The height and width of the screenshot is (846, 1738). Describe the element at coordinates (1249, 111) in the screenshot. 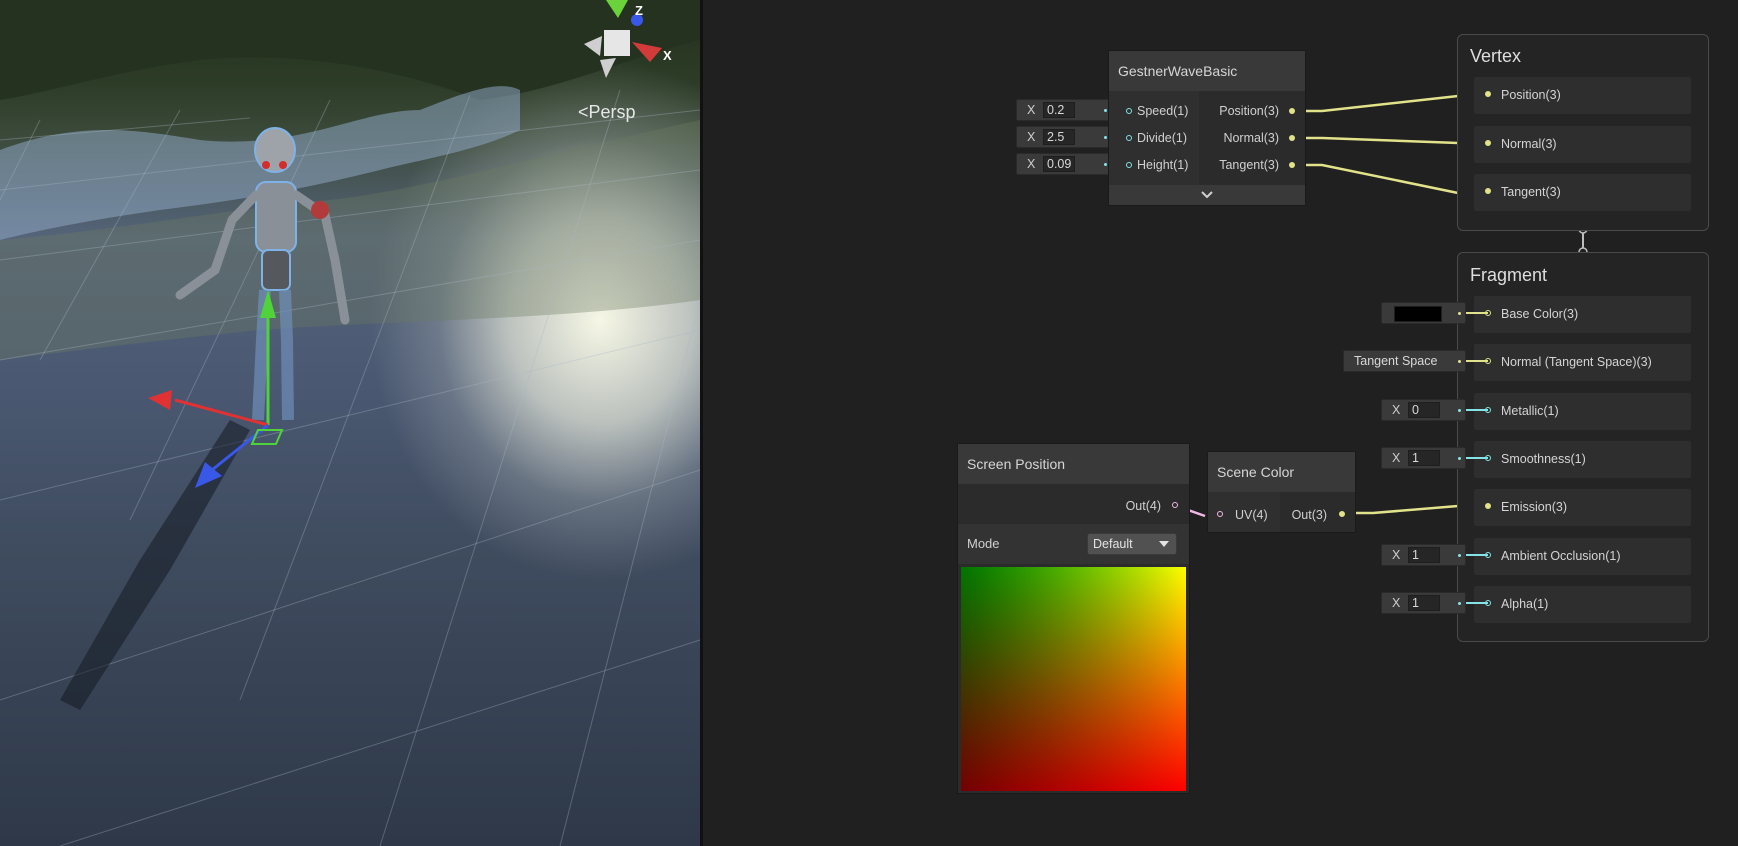

I see `position-output-label: Position(3)` at that location.